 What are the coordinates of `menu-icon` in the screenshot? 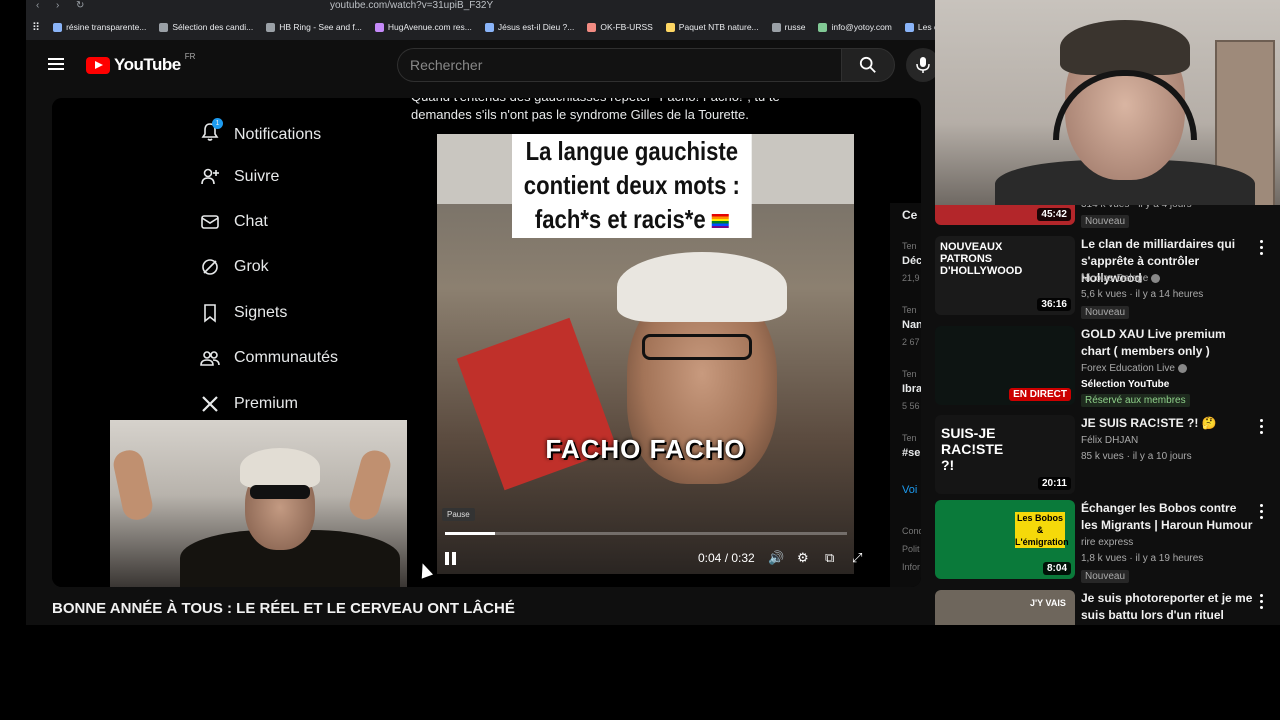 It's located at (56, 64).